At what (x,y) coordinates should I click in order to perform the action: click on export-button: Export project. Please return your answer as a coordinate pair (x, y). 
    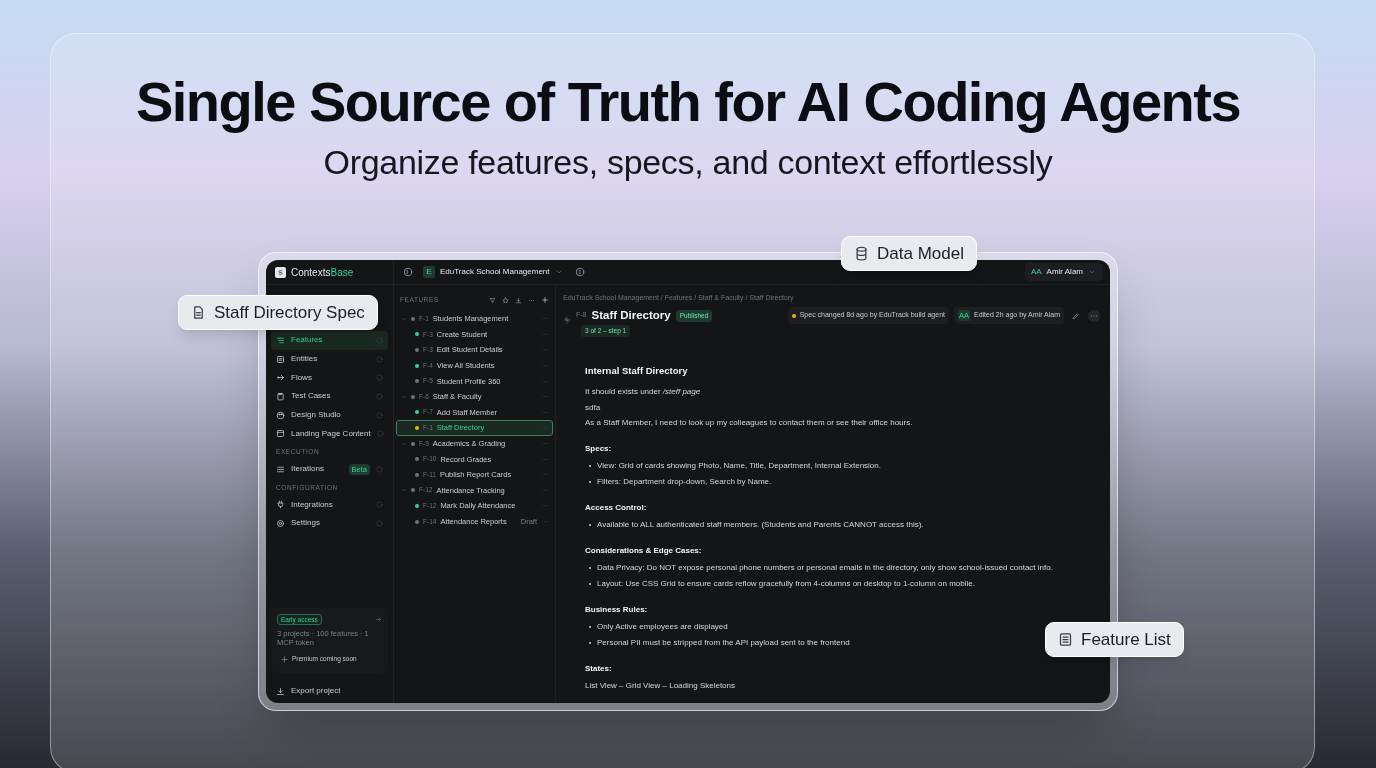
    Looking at the image, I should click on (329, 691).